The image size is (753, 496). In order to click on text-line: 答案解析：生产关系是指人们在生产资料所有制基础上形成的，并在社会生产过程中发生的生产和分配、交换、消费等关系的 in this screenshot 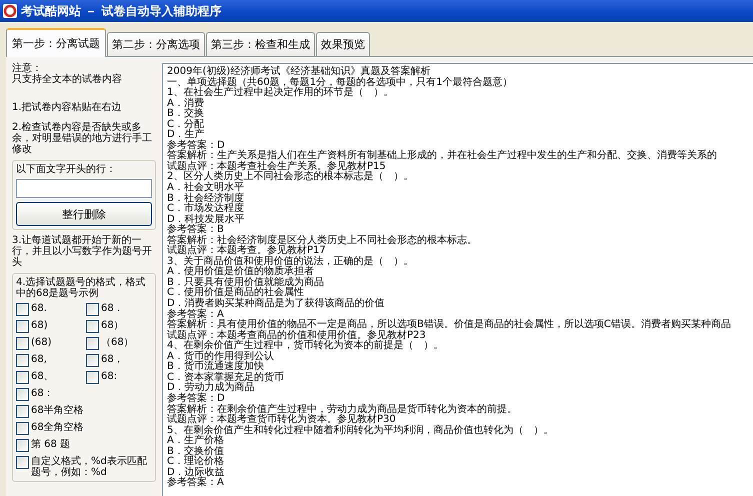, I will do `click(442, 156)`.